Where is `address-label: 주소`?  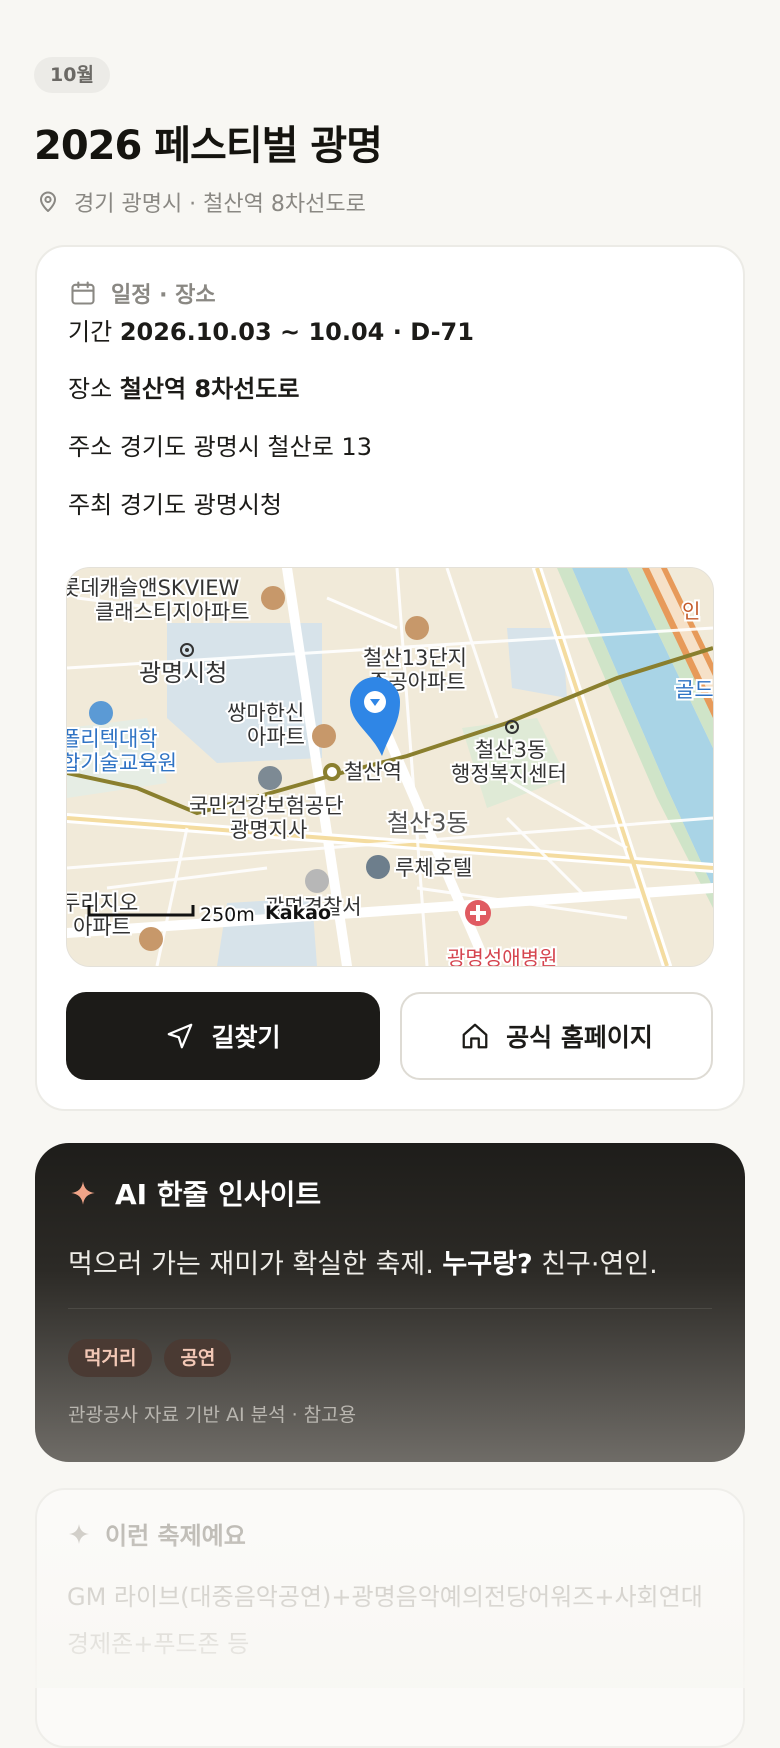 address-label: 주소 is located at coordinates (90, 447).